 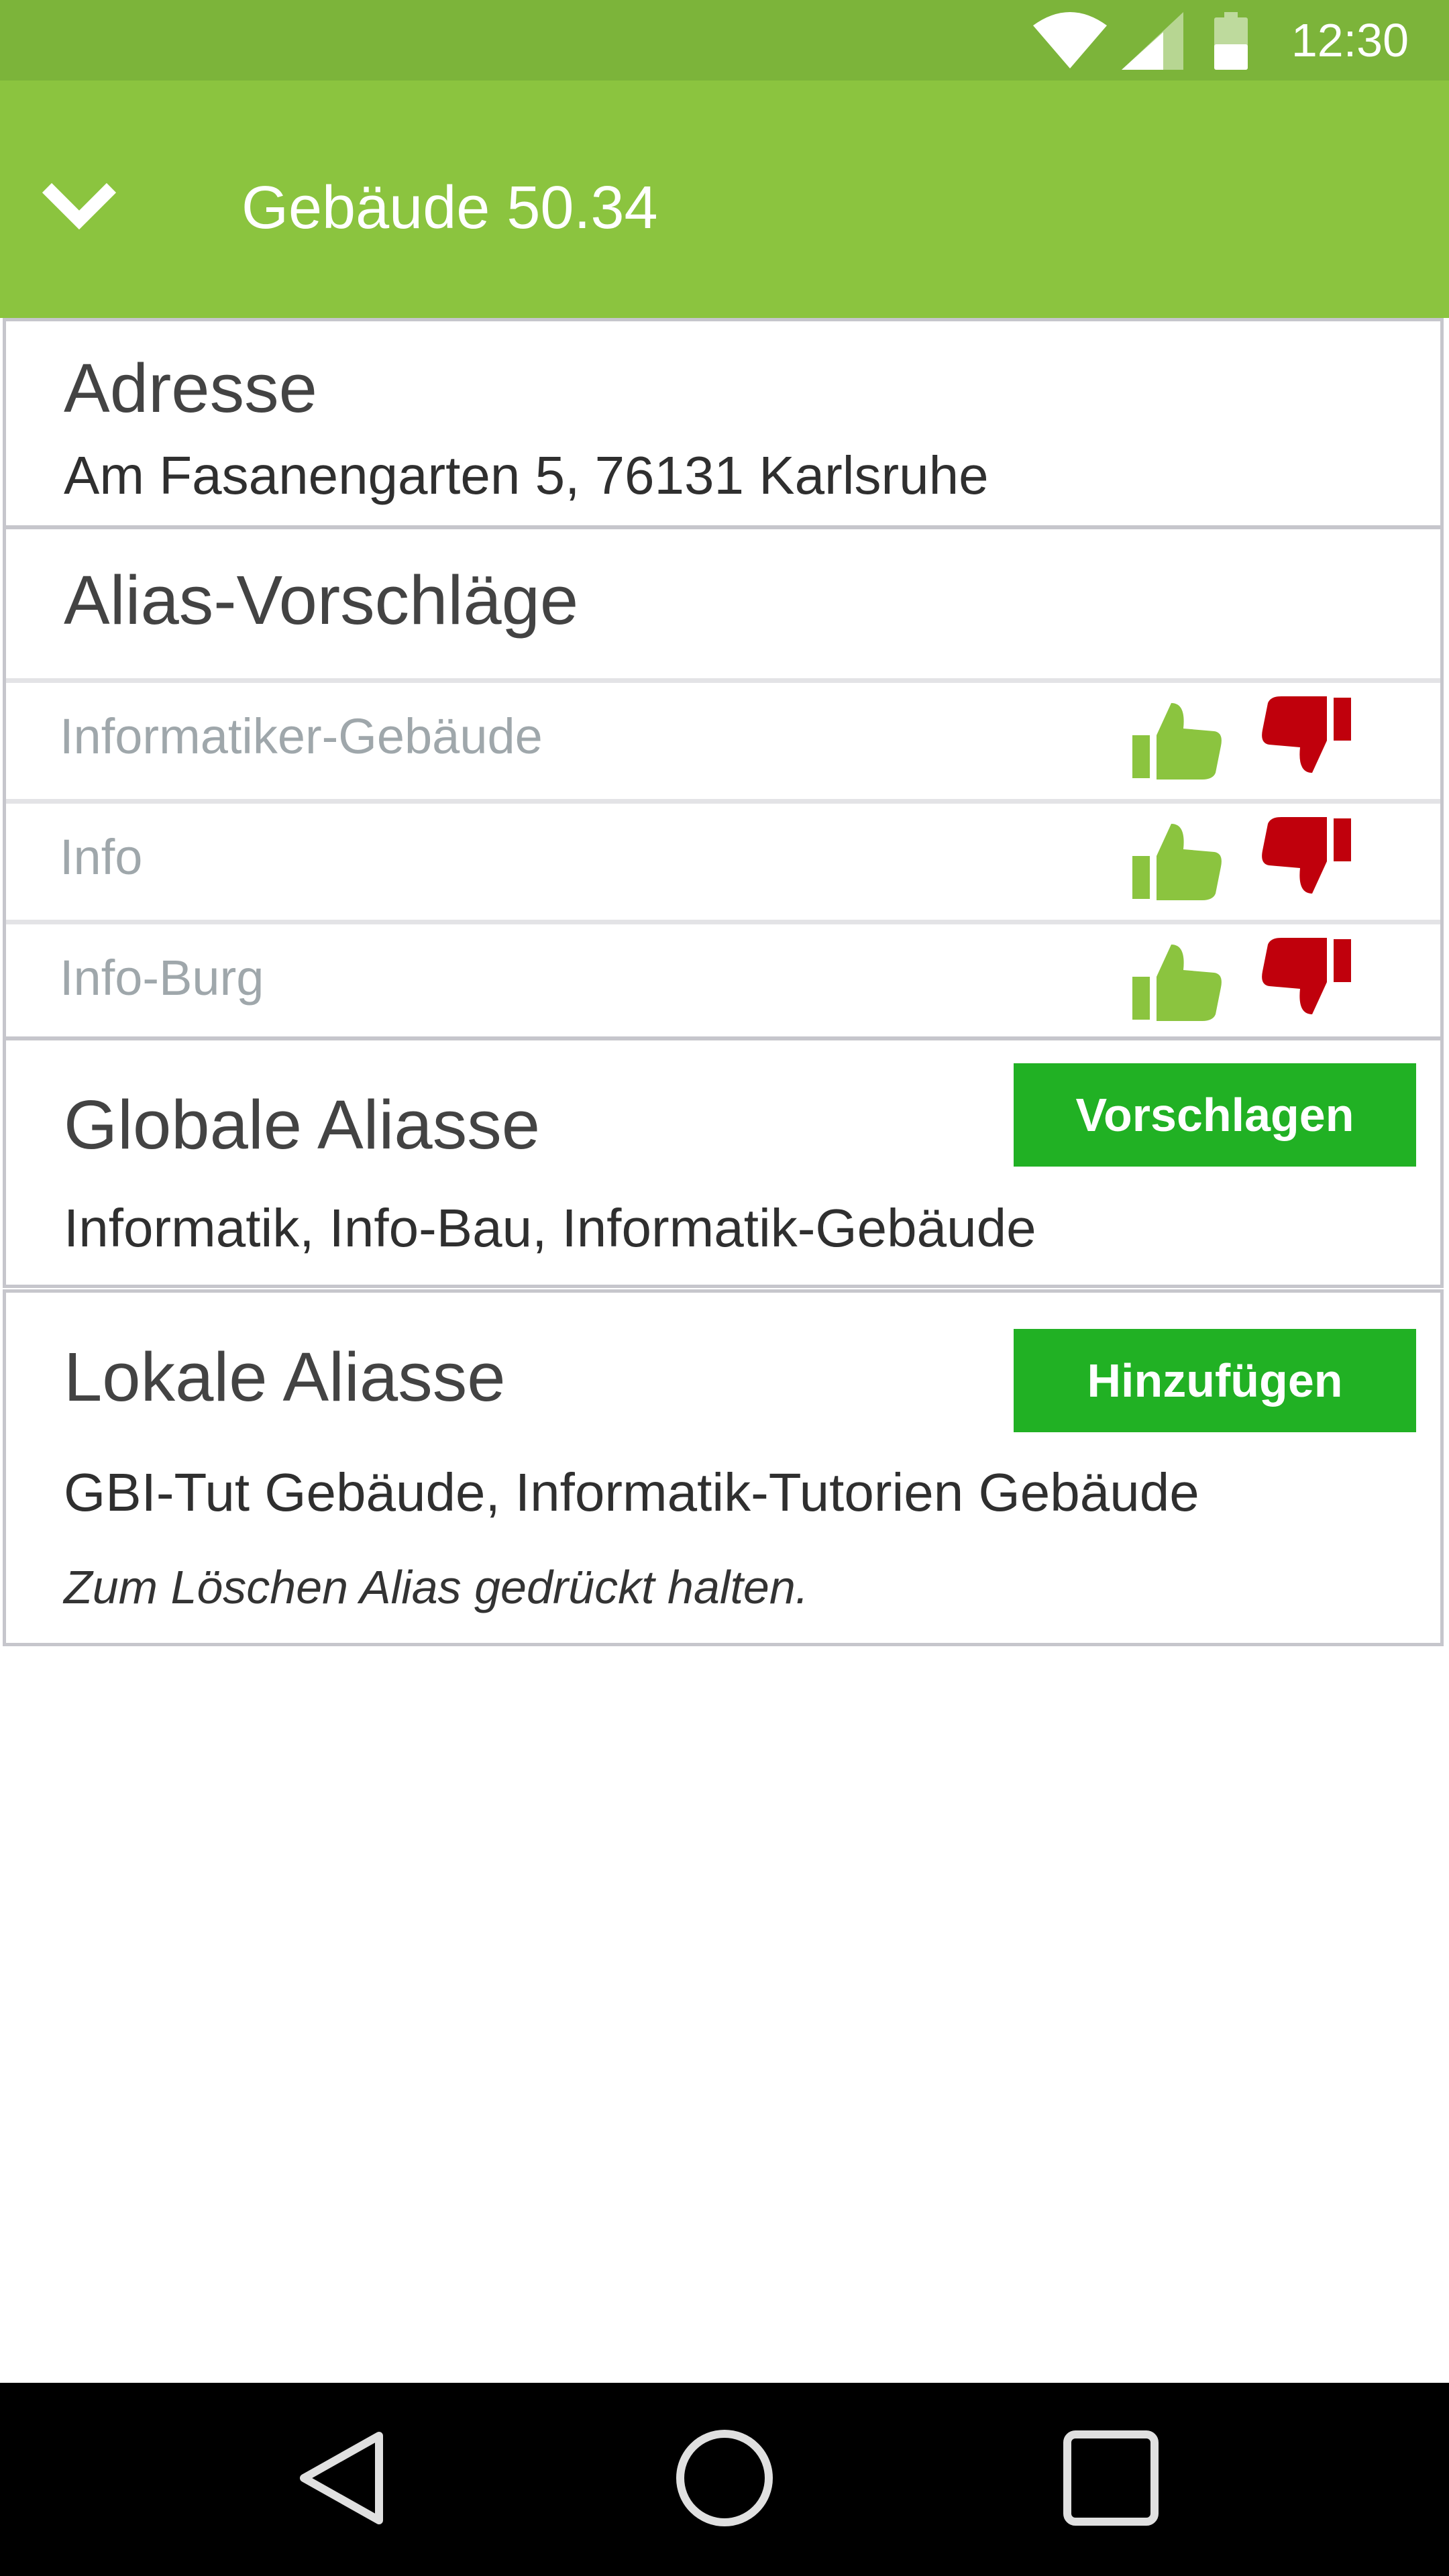 I want to click on list-item: Info-Burg, so click(x=723, y=977).